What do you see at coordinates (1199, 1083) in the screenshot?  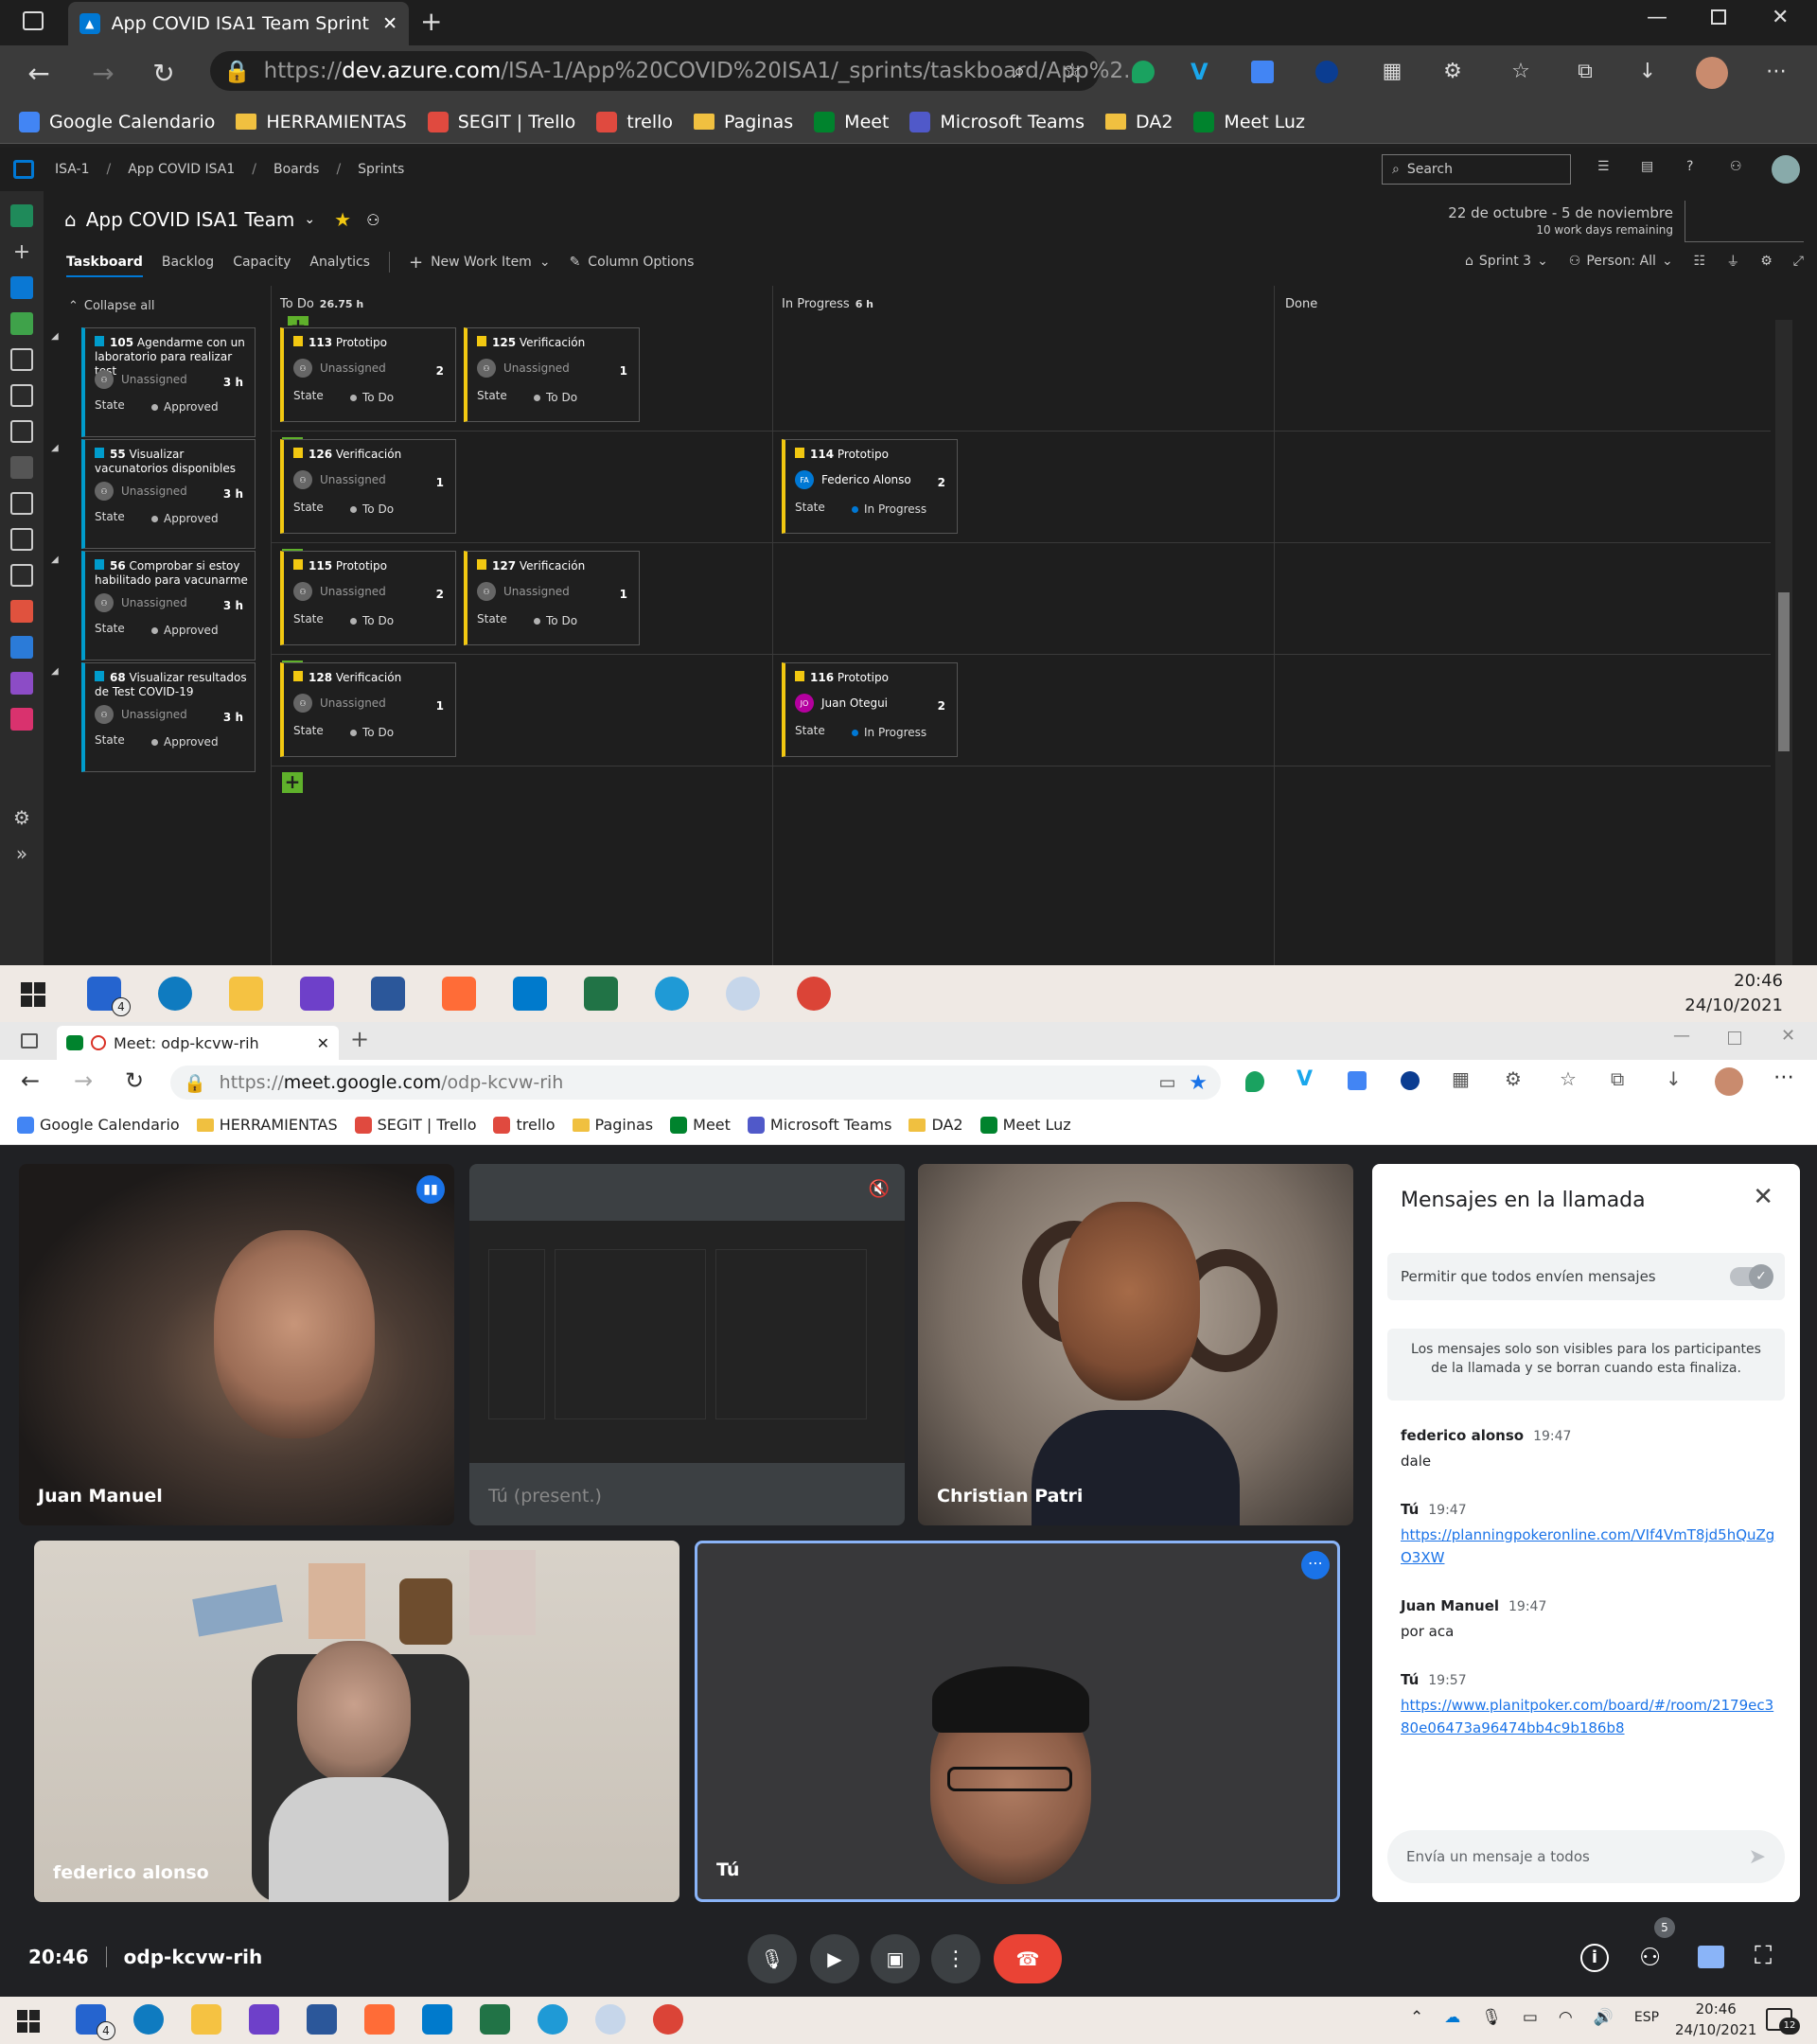 I see `favorite-star-icon: ★` at bounding box center [1199, 1083].